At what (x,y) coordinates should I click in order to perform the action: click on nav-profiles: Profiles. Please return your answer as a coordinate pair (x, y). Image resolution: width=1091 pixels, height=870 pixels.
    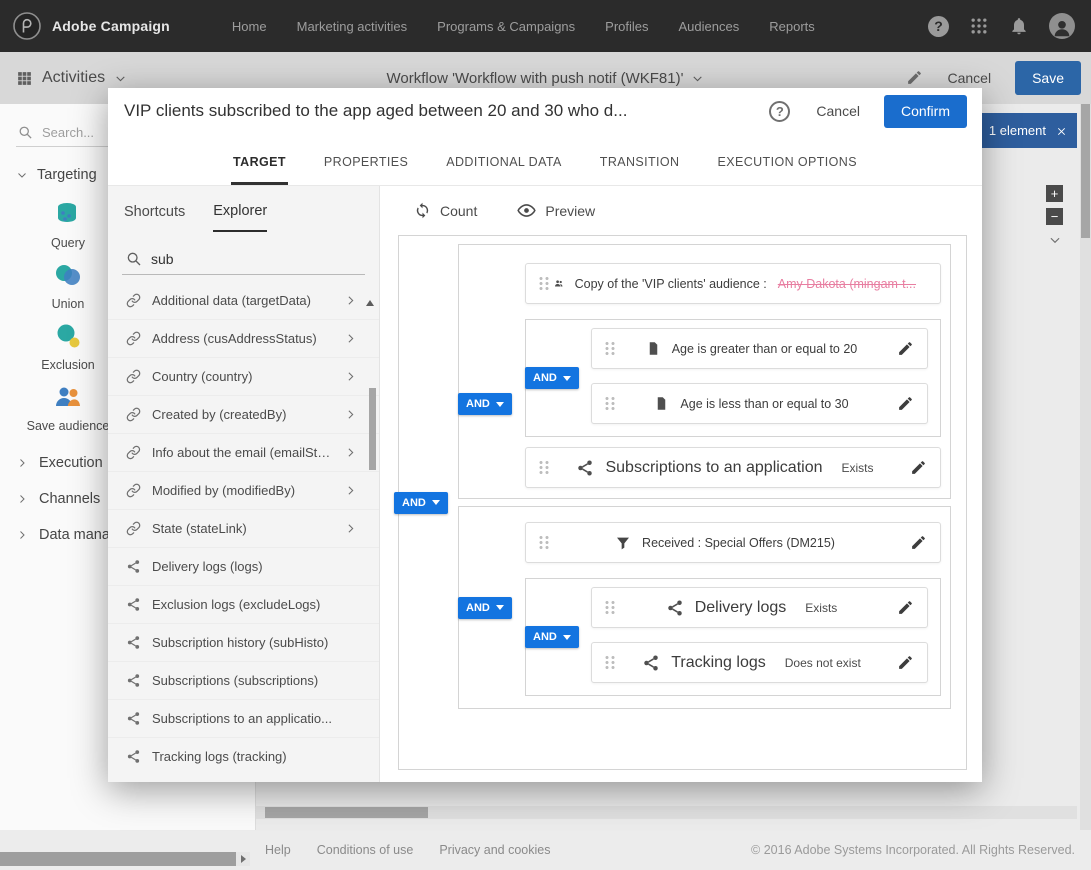
    Looking at the image, I should click on (626, 26).